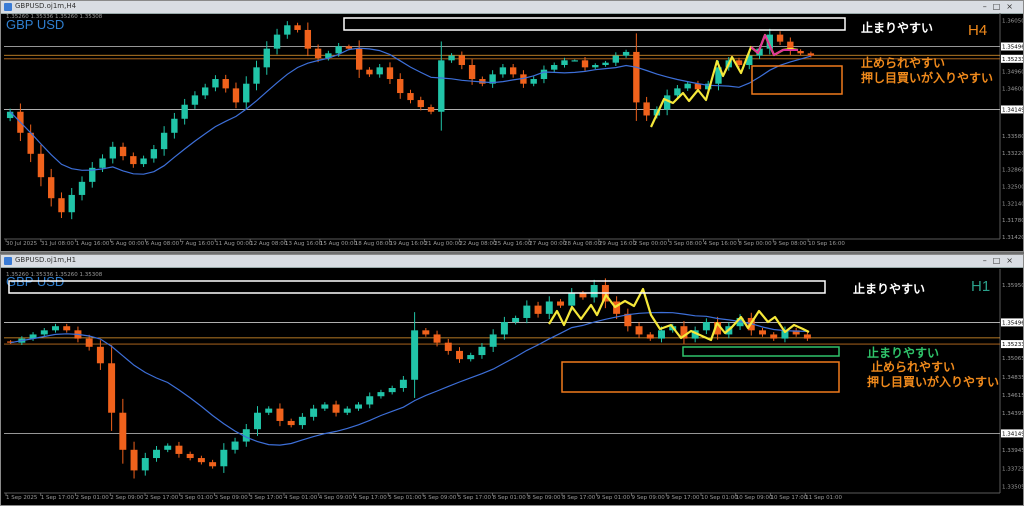 The height and width of the screenshot is (506, 1024). Describe the element at coordinates (579, 498) in the screenshot. I see `time-axis-tick: 8 Sep 17:00` at that location.